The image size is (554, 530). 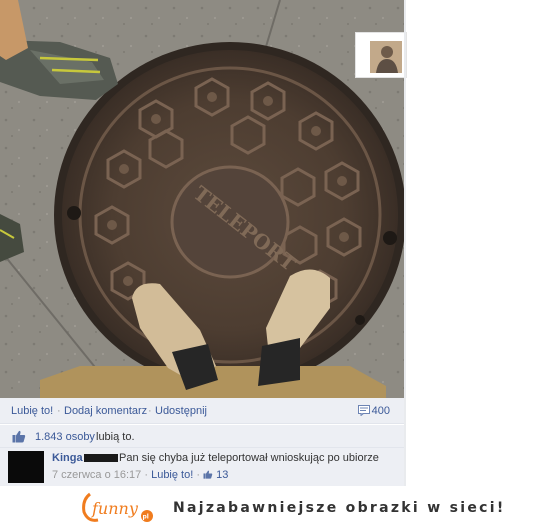 I want to click on thumbnail-image, so click(x=386, y=57).